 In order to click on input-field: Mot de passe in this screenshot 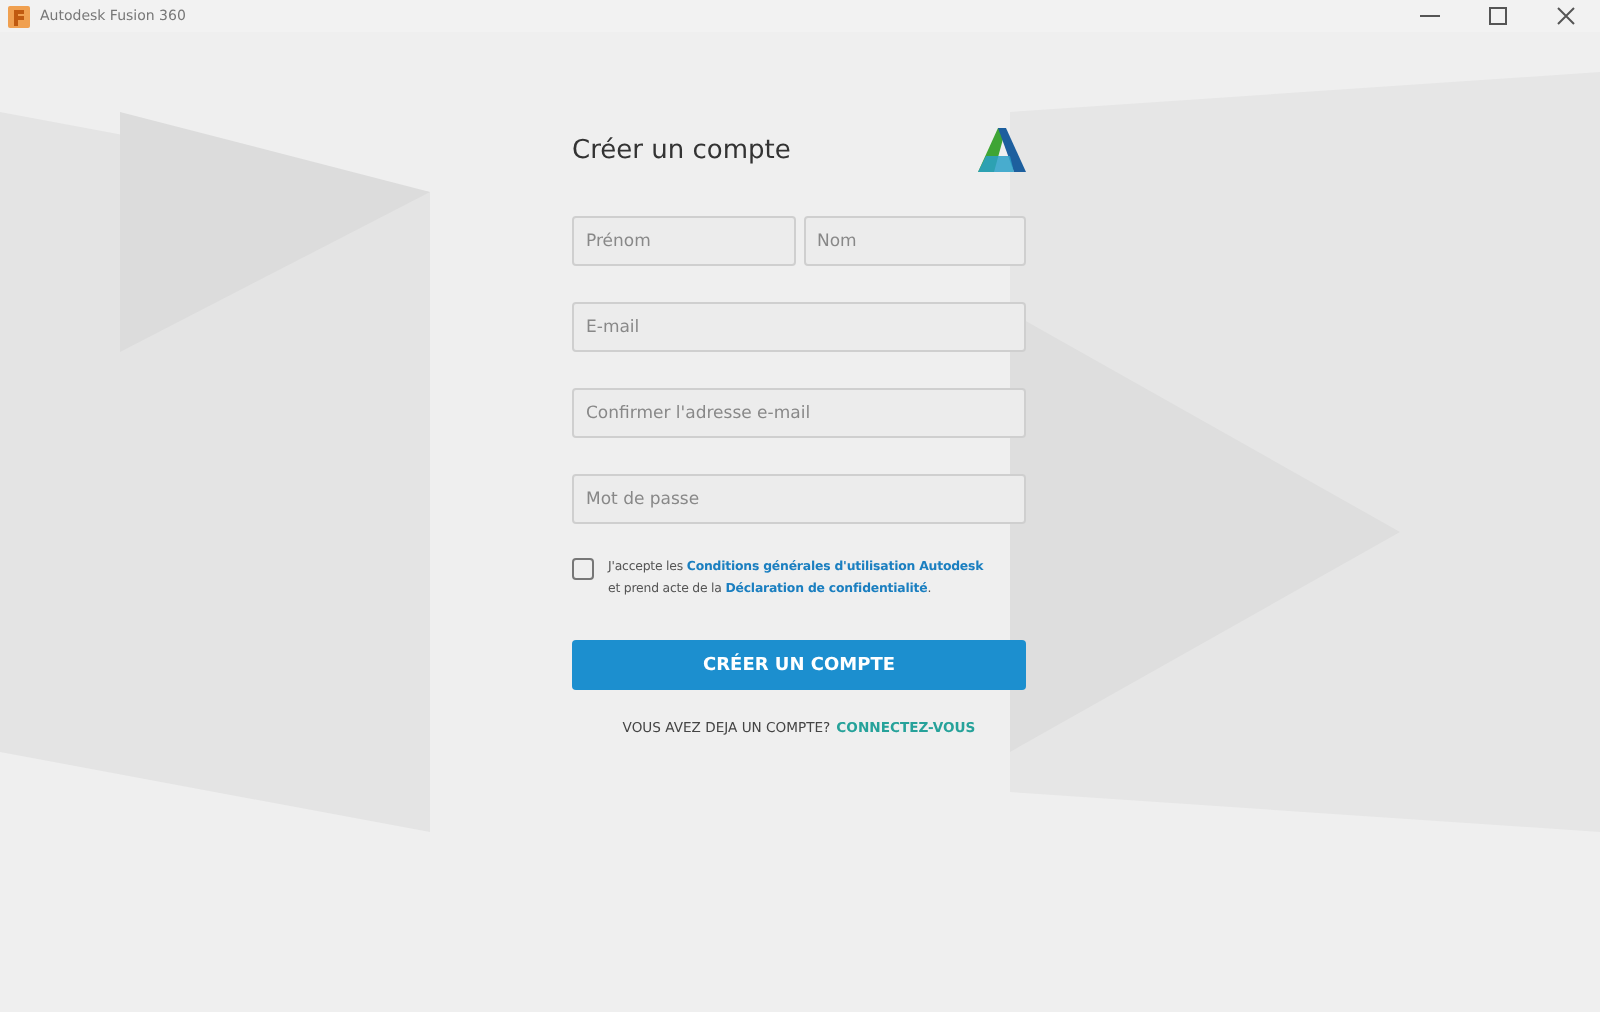, I will do `click(799, 499)`.